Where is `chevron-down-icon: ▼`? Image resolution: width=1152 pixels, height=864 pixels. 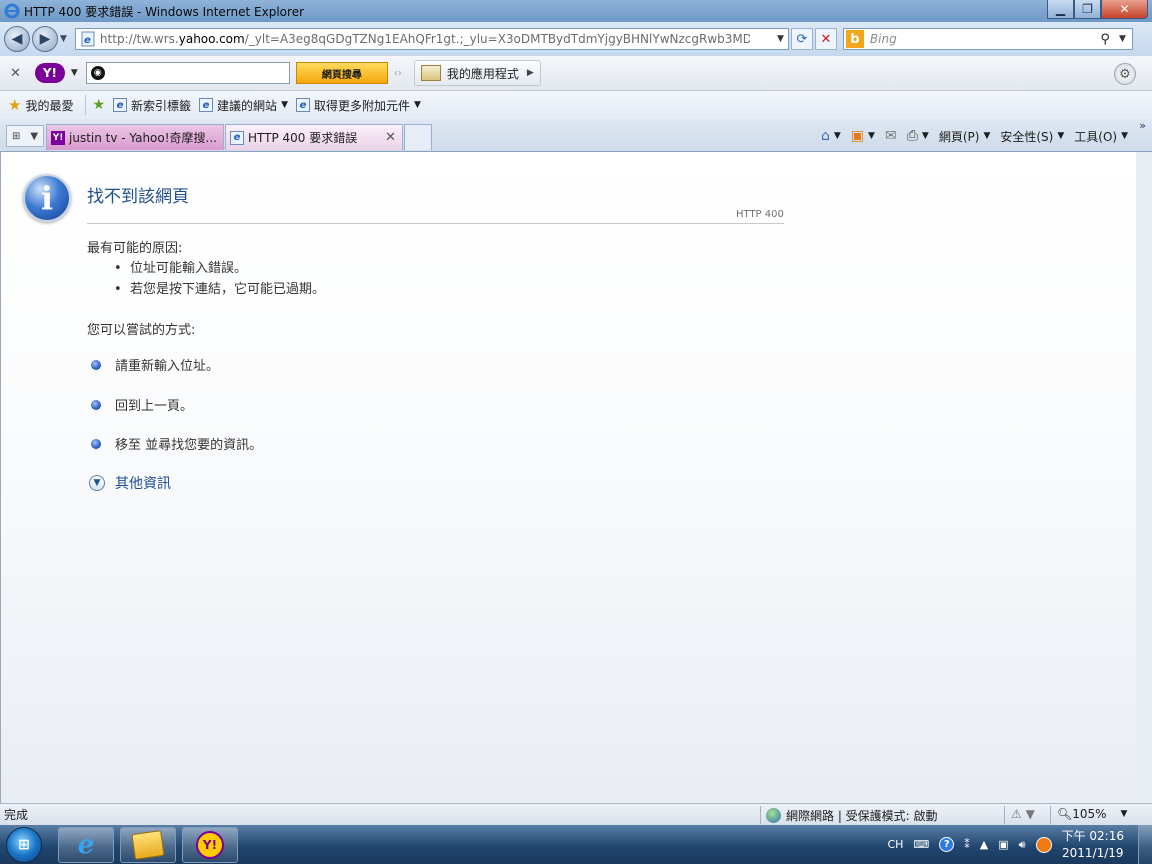 chevron-down-icon: ▼ is located at coordinates (871, 136).